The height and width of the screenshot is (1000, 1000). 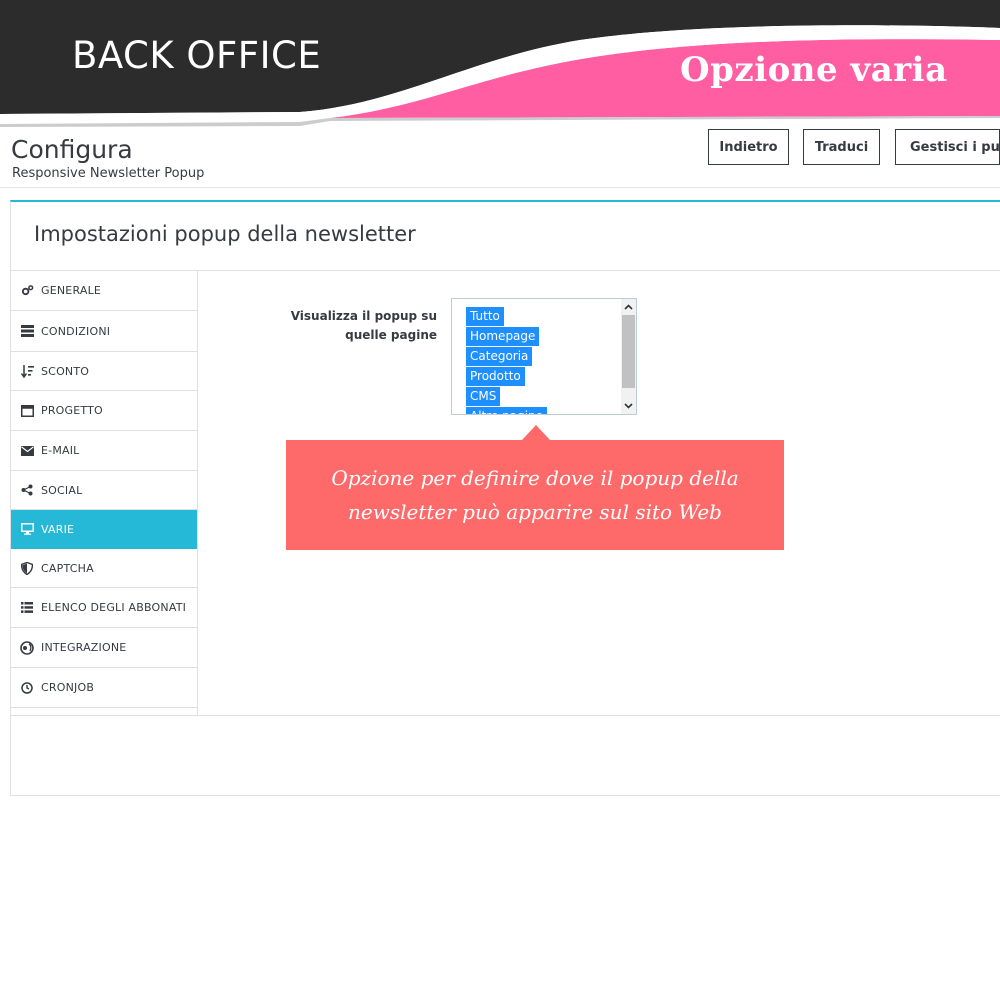 What do you see at coordinates (76, 331) in the screenshot?
I see `tab-label: CONDIZIONI` at bounding box center [76, 331].